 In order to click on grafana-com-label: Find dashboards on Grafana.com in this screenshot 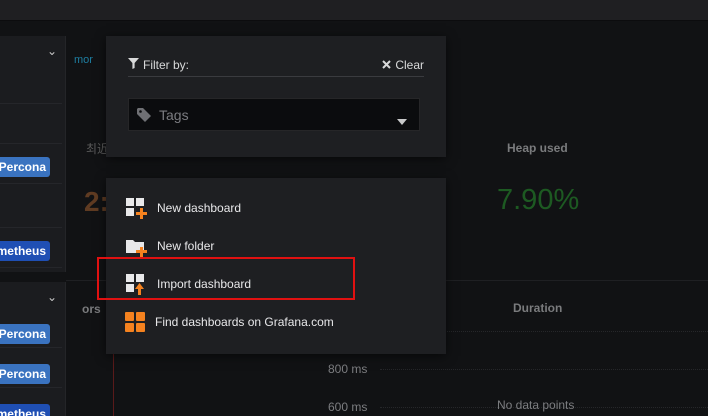, I will do `click(244, 322)`.